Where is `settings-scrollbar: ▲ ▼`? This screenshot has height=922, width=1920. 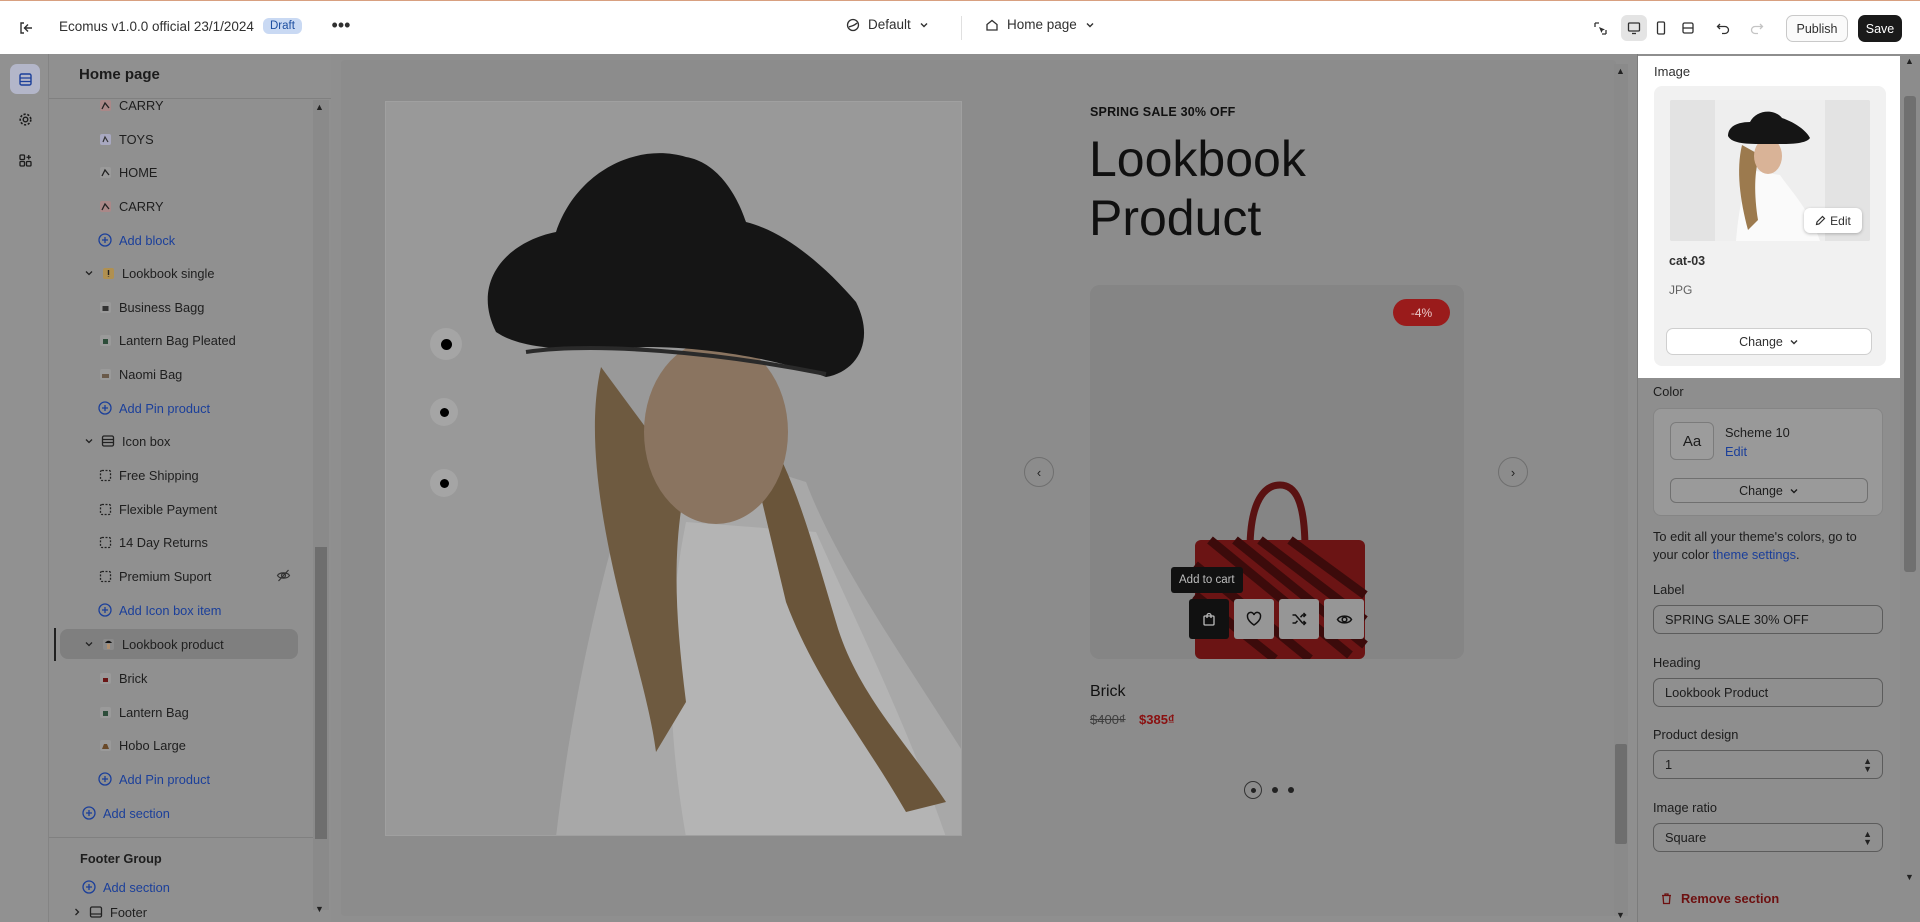
settings-scrollbar: ▲ ▼ is located at coordinates (1910, 469).